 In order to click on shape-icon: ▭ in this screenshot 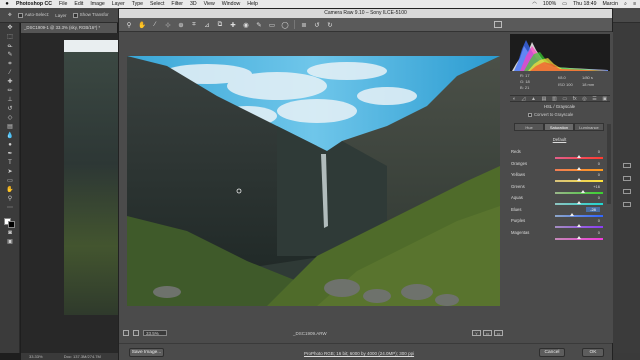, I will do `click(10, 181)`.